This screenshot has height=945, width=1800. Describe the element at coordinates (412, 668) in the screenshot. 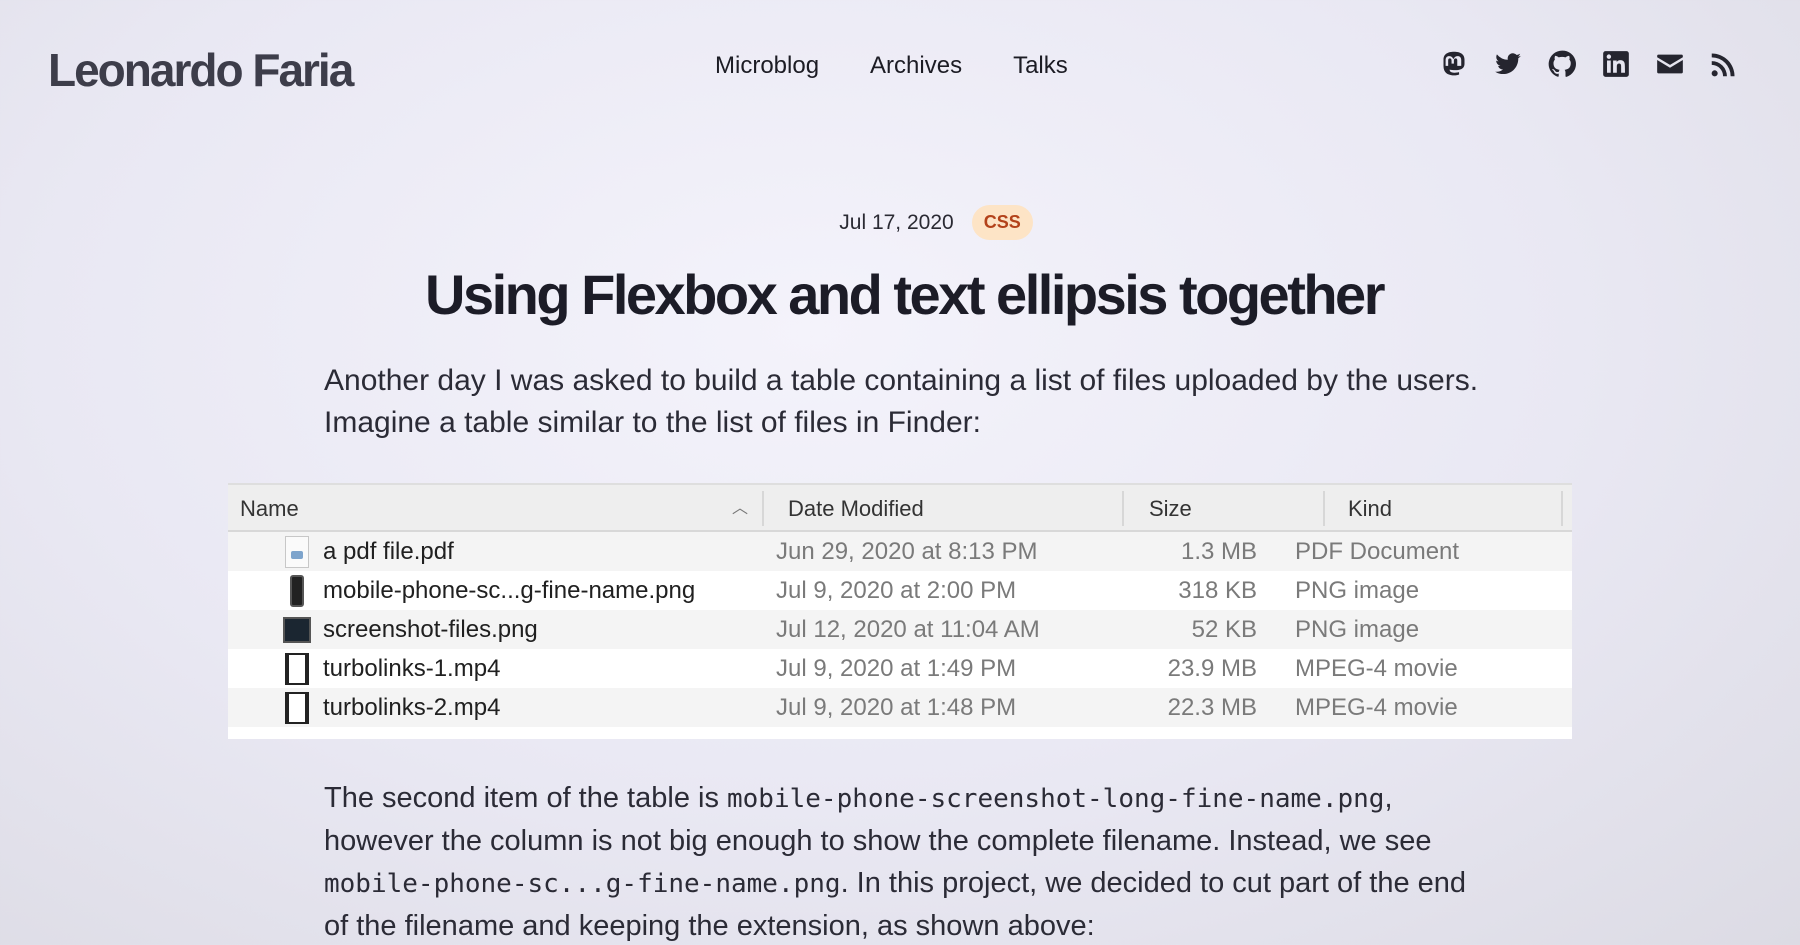

I see `file-name: turbolinks-1.mp4` at that location.